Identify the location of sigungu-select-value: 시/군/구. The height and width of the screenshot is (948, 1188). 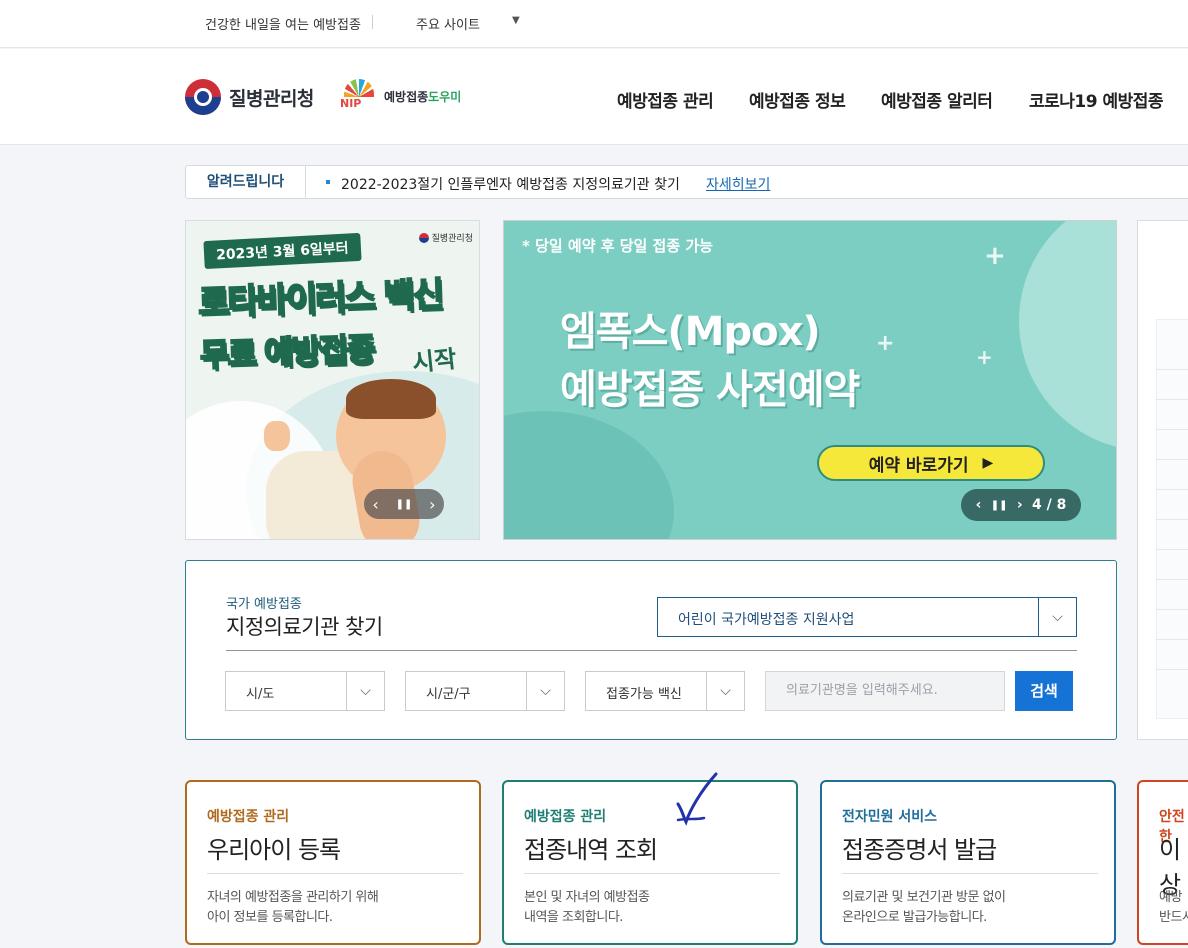
(448, 694).